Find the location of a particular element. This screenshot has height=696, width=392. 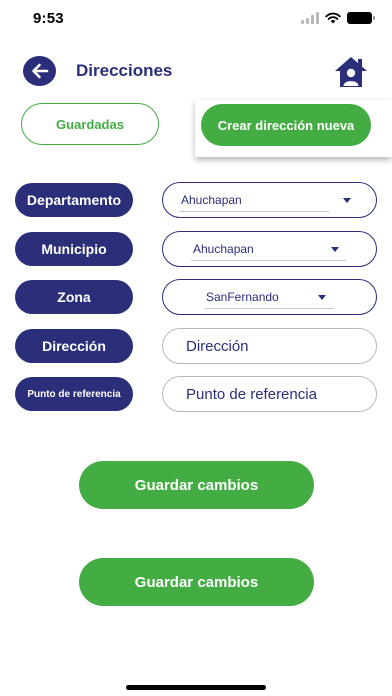

select-municipio: Ahuchapan is located at coordinates (269, 249).